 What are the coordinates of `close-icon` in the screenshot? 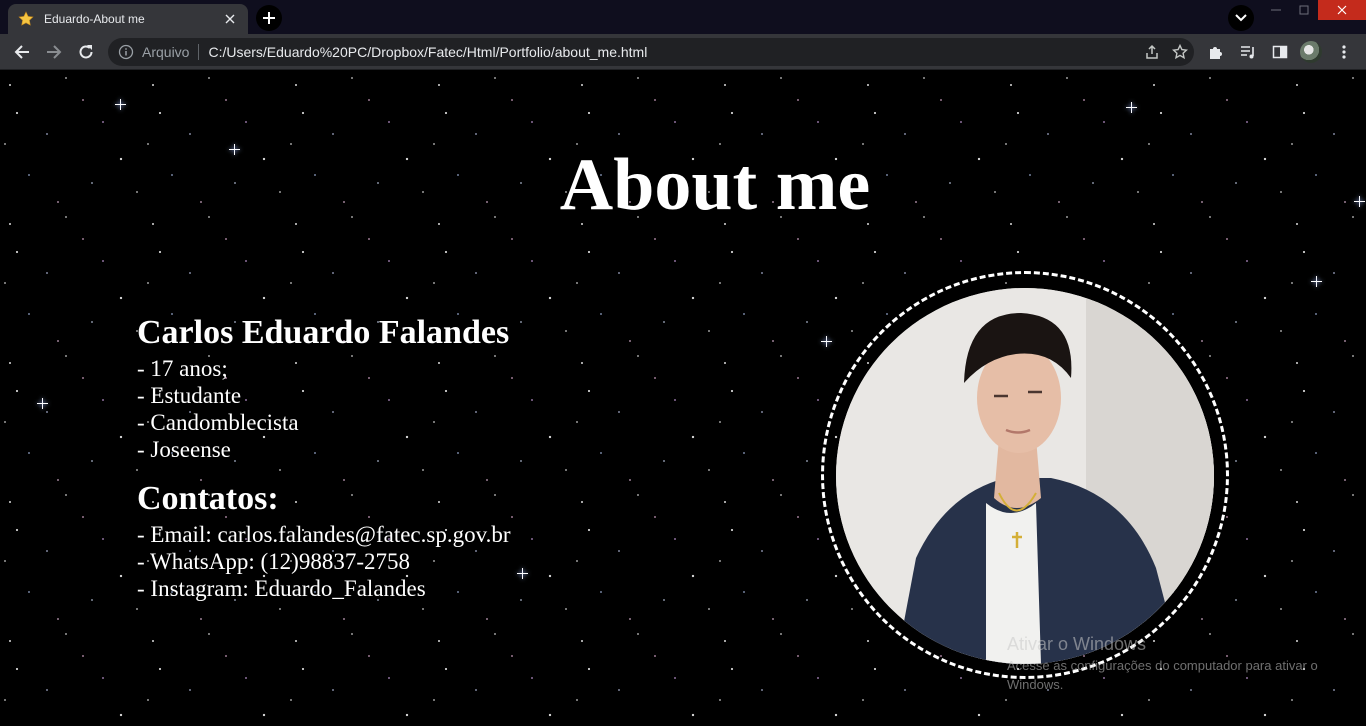 It's located at (1342, 10).